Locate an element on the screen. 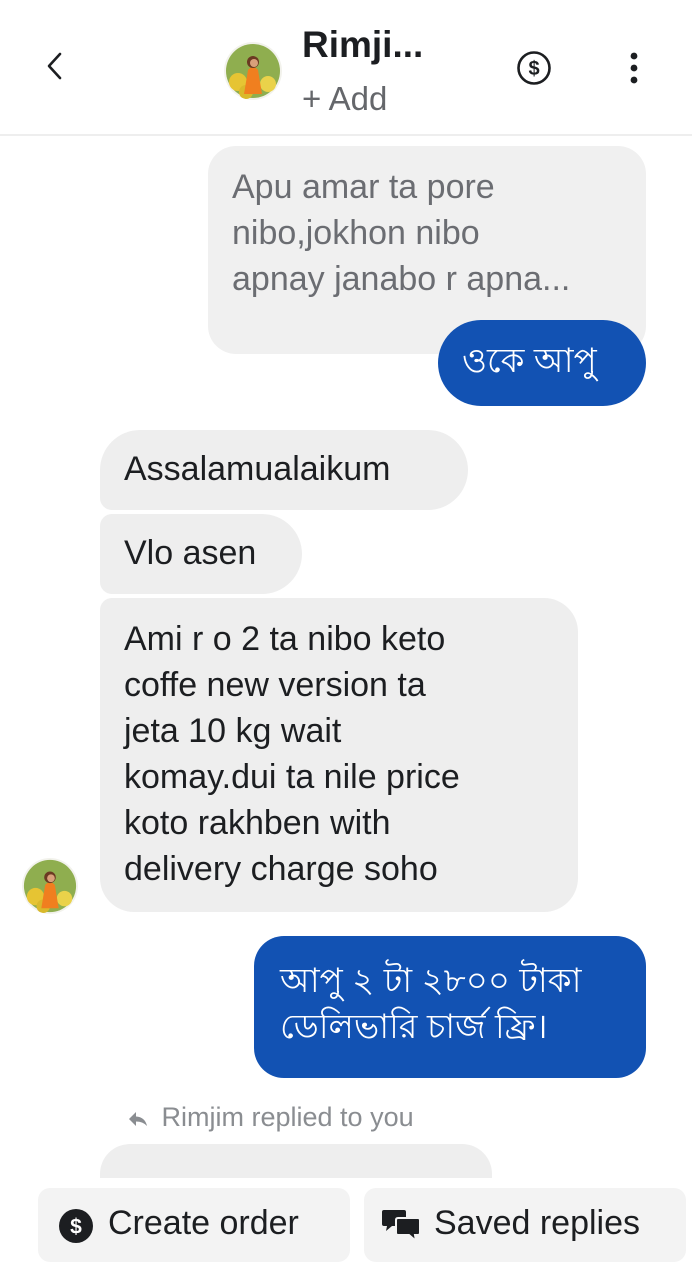  chat-header: Rimji... + Add $ is located at coordinates (346, 68).